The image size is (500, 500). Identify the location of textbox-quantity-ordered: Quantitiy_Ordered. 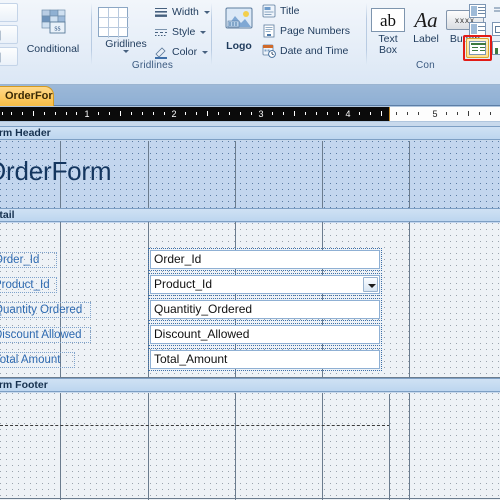
(265, 309).